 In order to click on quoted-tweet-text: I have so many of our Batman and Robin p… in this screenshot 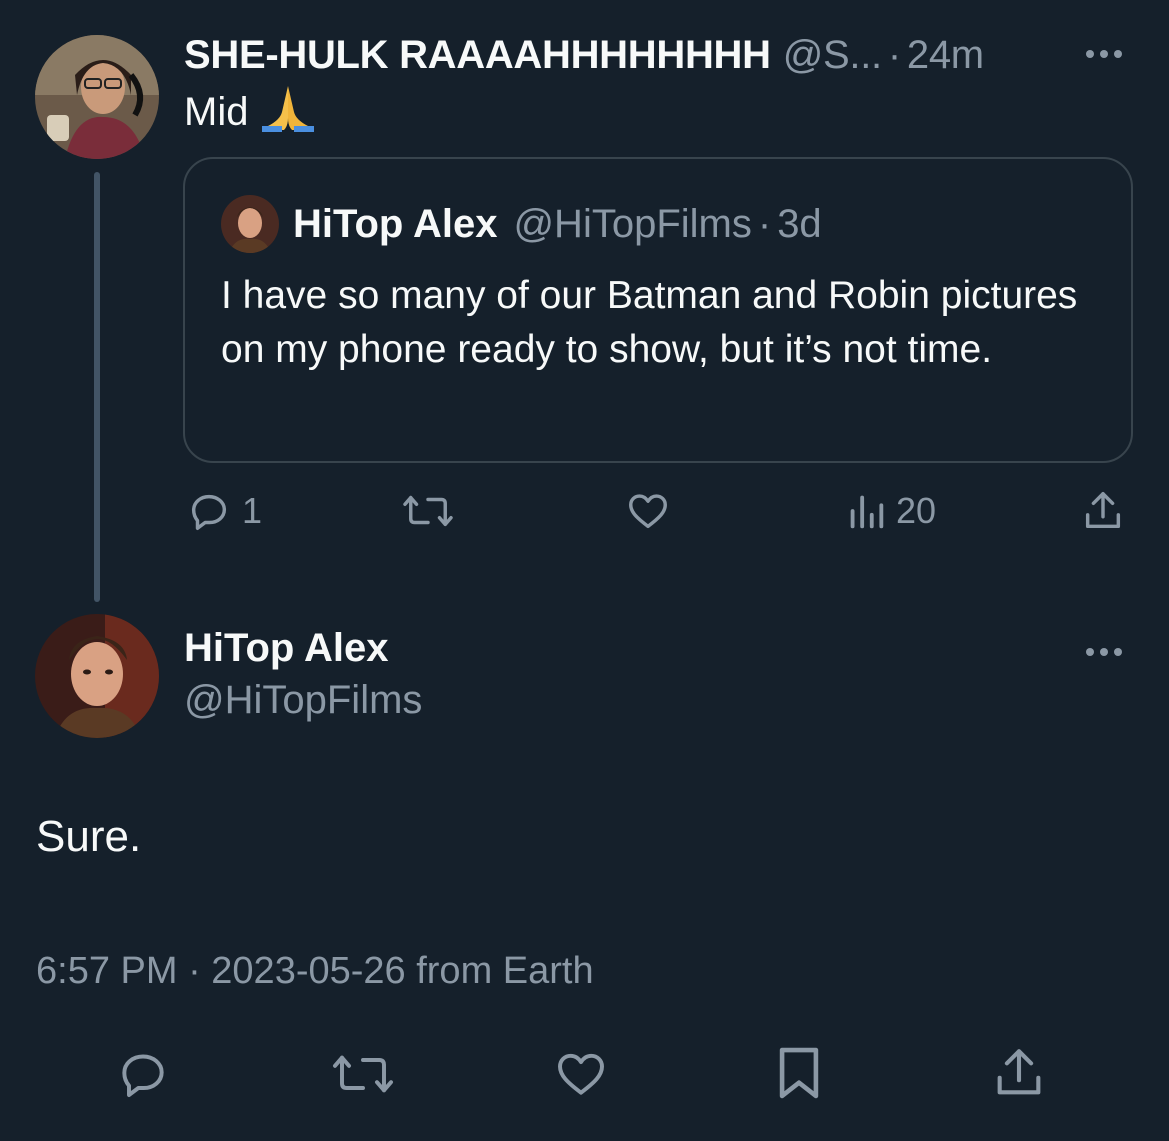, I will do `click(649, 322)`.